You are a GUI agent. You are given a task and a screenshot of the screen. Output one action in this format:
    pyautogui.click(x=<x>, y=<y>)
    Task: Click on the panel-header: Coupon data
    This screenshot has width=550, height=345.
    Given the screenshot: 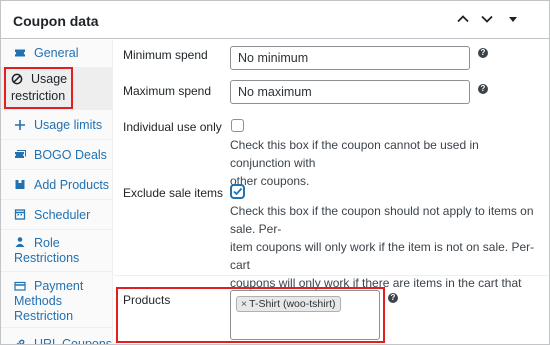 What is the action you would take?
    pyautogui.click(x=275, y=20)
    